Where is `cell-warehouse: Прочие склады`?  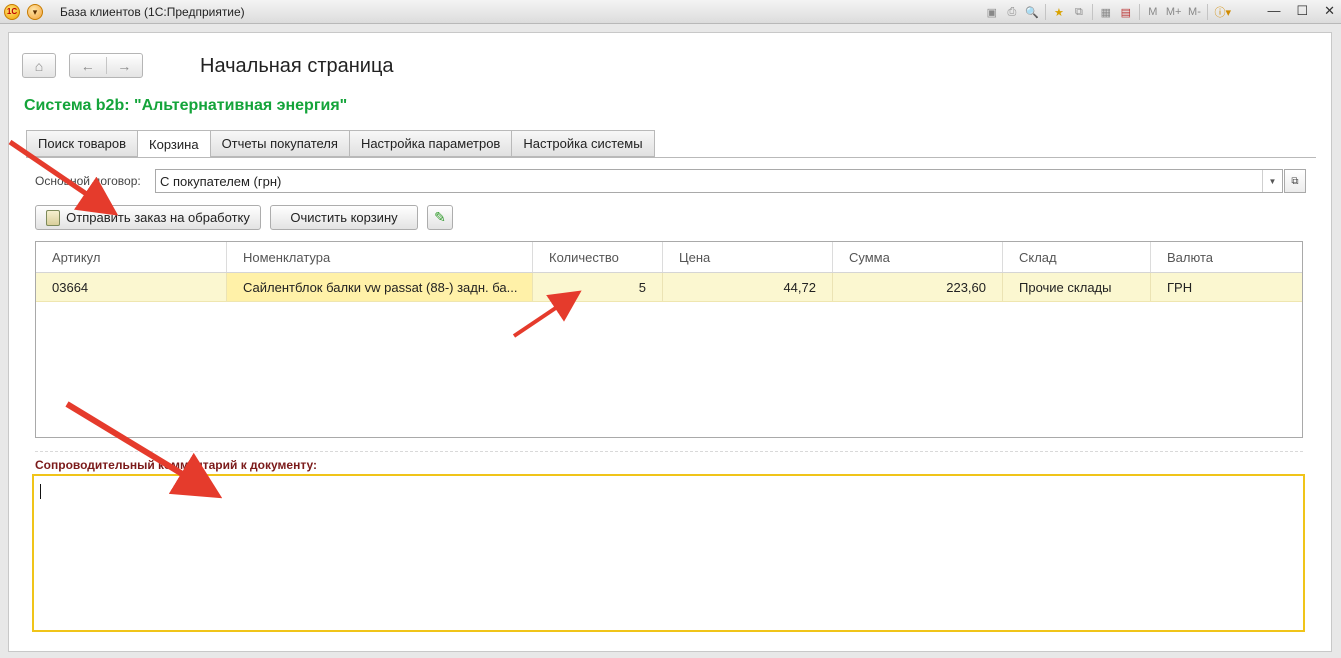 cell-warehouse: Прочие склады is located at coordinates (1077, 287).